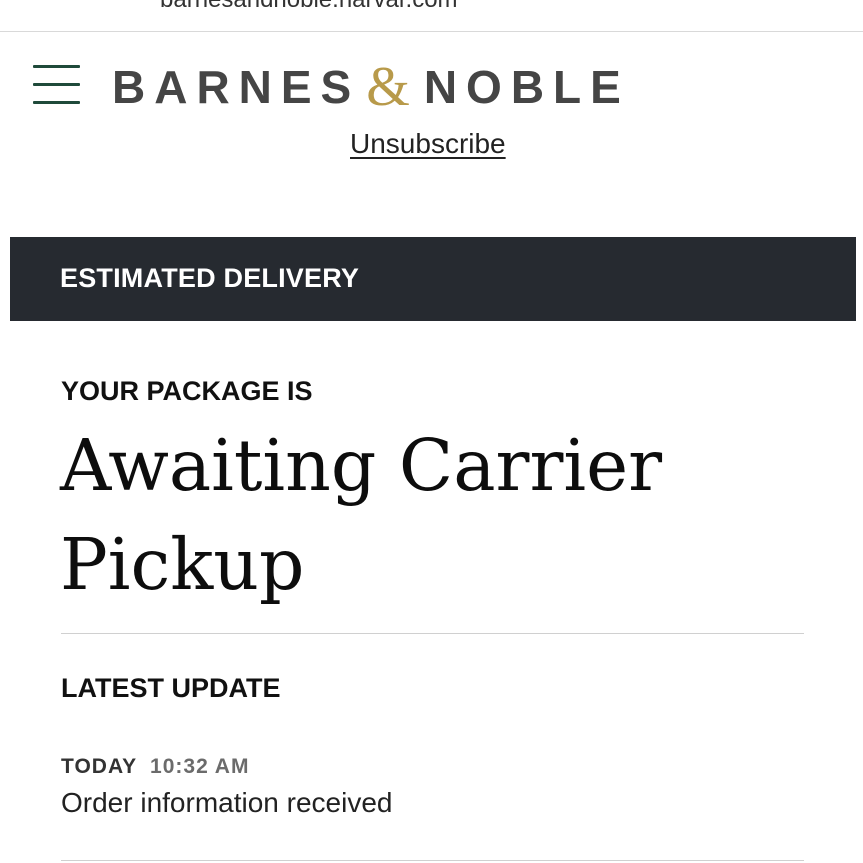 This screenshot has height=863, width=863. What do you see at coordinates (200, 766) in the screenshot?
I see `update-time: 10:32 AM` at bounding box center [200, 766].